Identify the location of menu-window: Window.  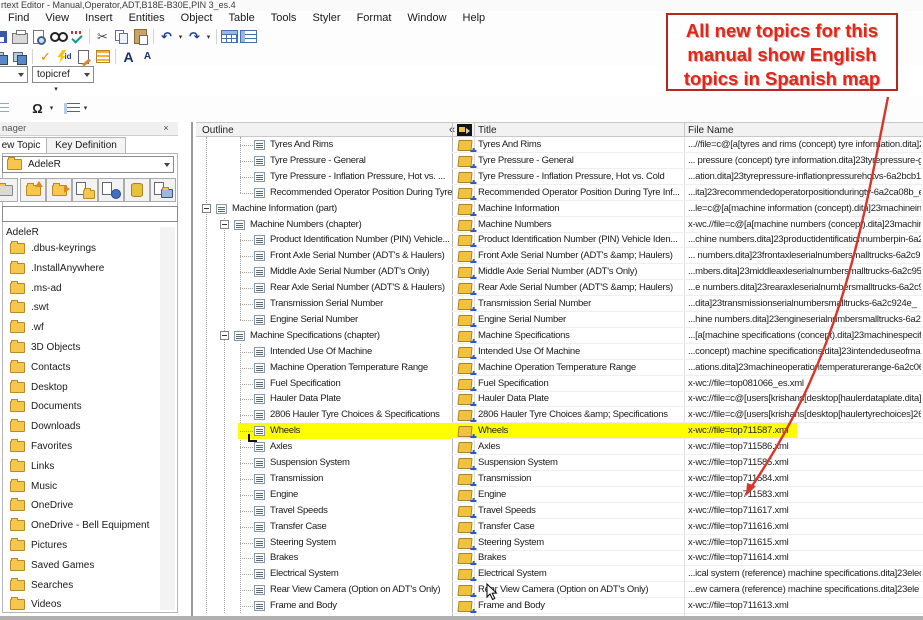
(426, 18).